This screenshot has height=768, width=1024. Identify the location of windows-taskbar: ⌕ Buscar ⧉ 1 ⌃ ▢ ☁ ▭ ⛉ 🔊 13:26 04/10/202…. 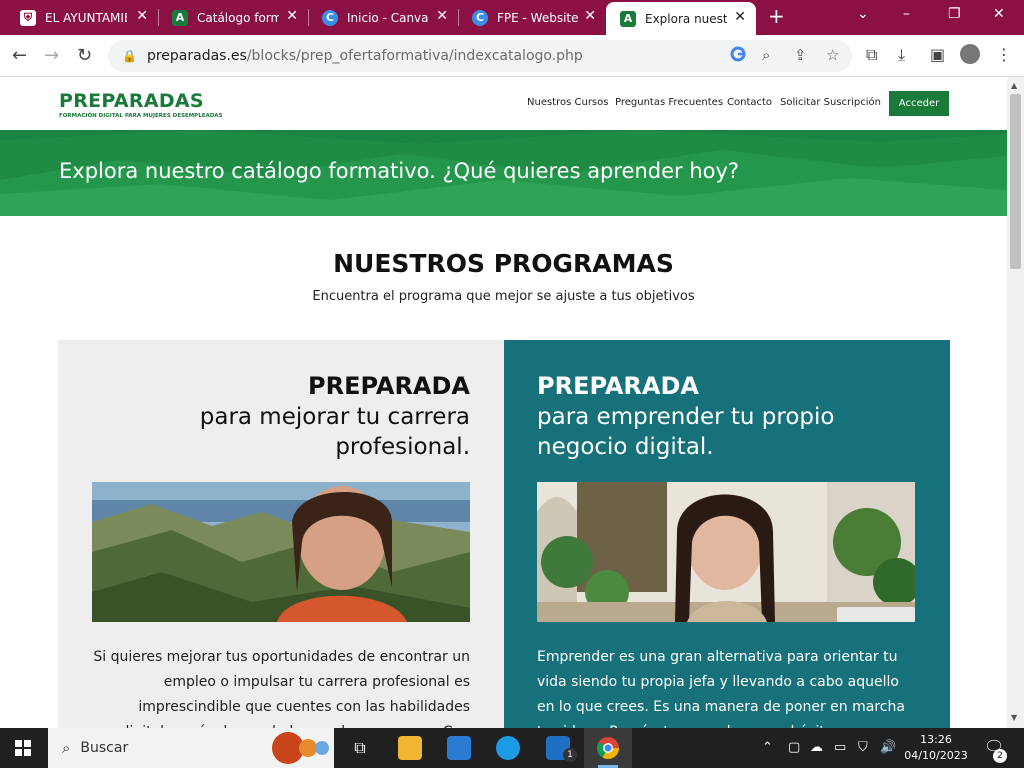
(512, 748).